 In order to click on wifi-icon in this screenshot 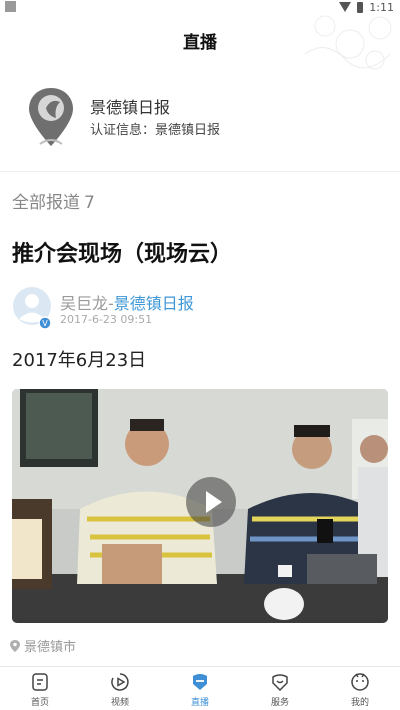, I will do `click(345, 7)`.